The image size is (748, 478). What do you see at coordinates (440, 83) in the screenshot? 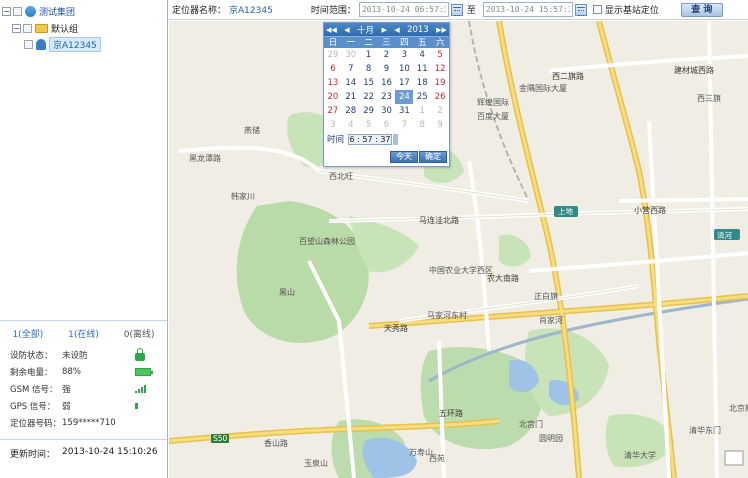
I see `calendar-day: 19` at bounding box center [440, 83].